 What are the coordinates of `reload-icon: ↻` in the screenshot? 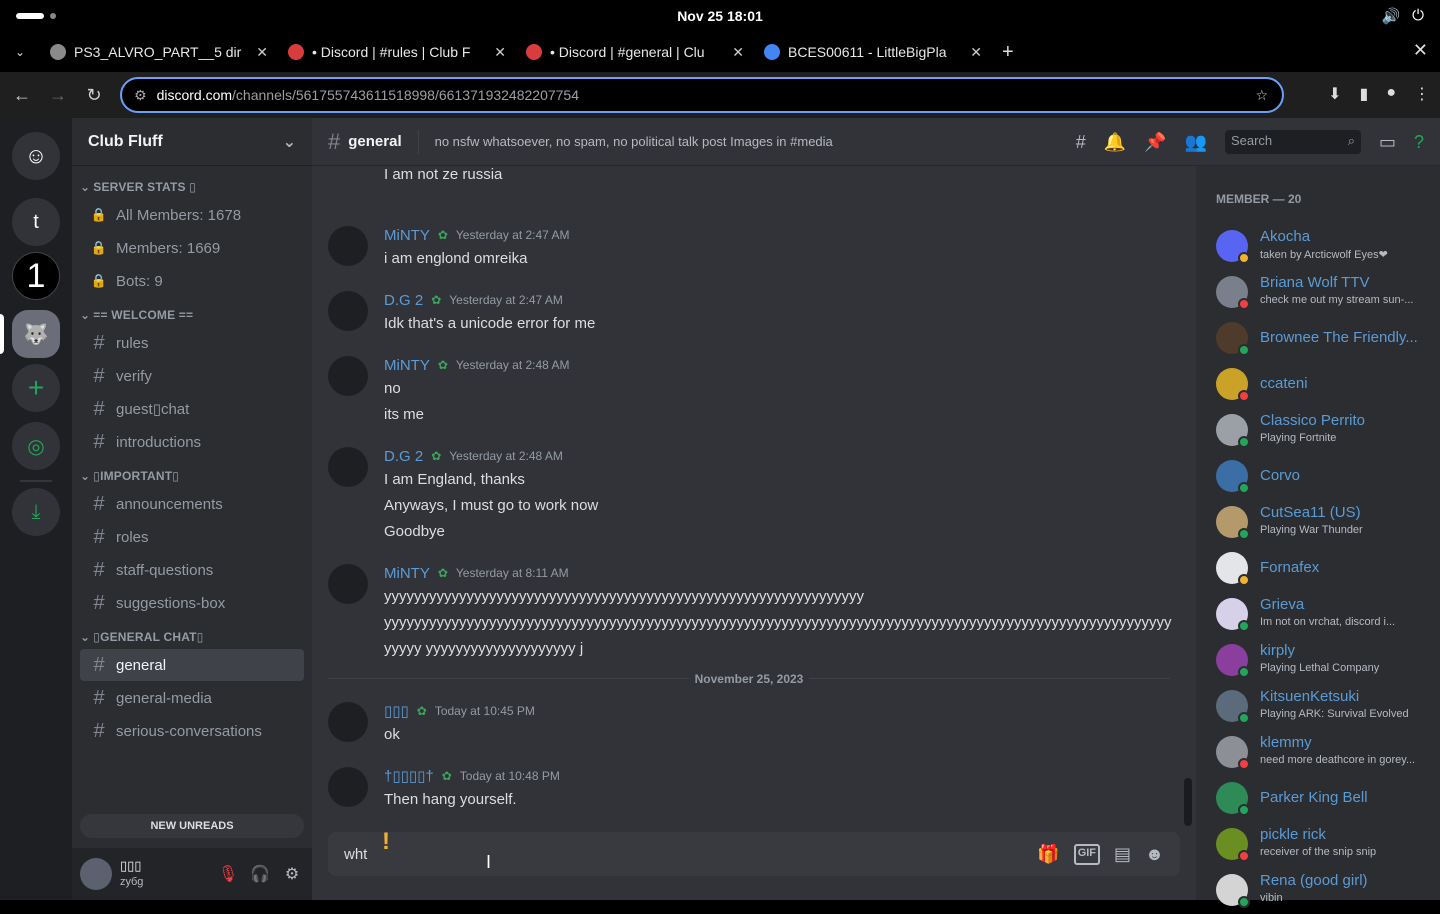 It's located at (94, 95).